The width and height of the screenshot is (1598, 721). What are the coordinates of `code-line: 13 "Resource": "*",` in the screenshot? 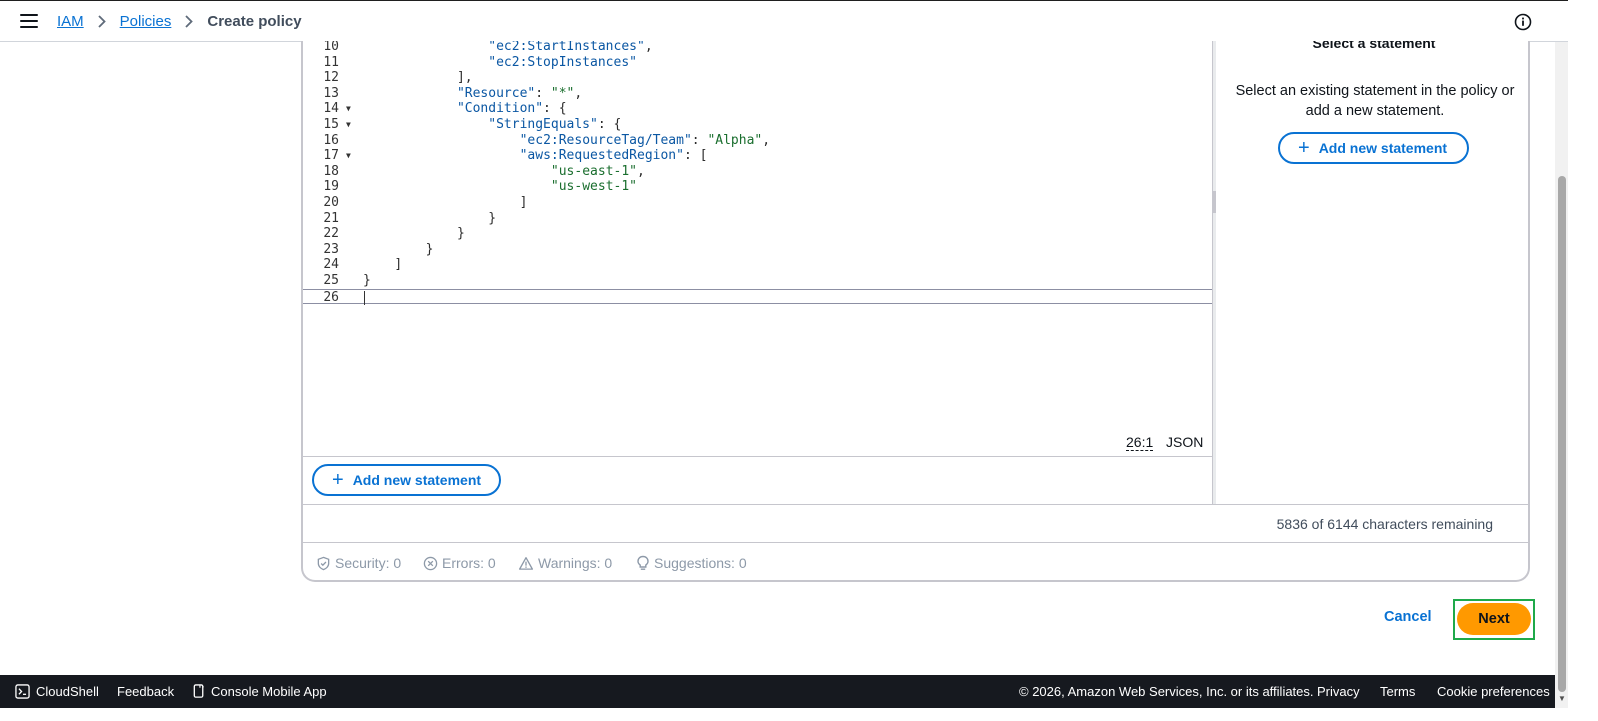 It's located at (757, 94).